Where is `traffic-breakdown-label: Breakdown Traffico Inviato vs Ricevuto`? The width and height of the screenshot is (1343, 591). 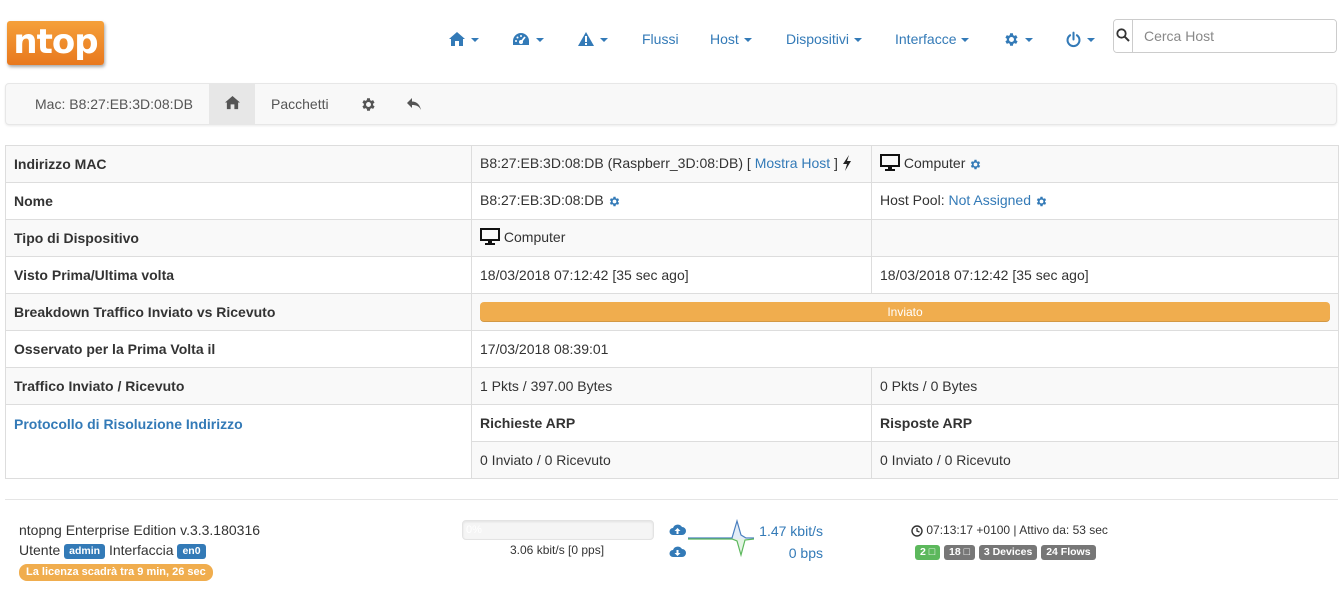 traffic-breakdown-label: Breakdown Traffico Inviato vs Ricevuto is located at coordinates (238, 312).